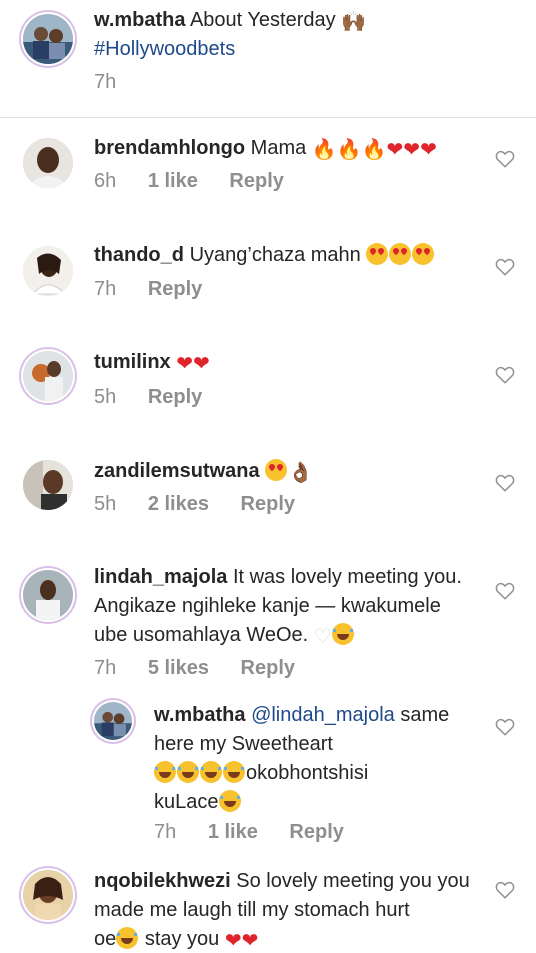 The image size is (536, 953). Describe the element at coordinates (202, 181) in the screenshot. I see `comment-meta: 6h 1 like Reply` at that location.